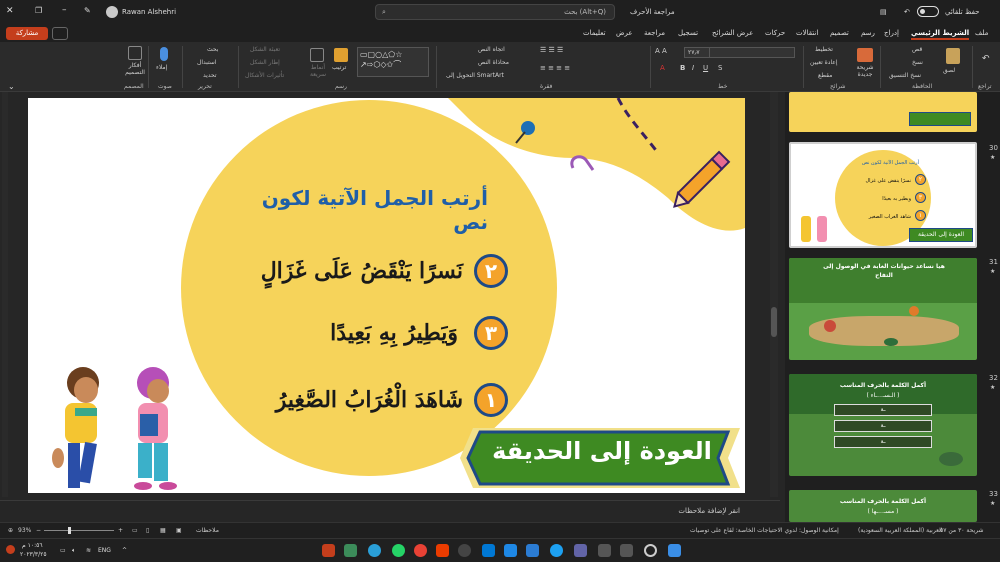 The image size is (1000, 562). I want to click on tab-review: مراجعة, so click(654, 33).